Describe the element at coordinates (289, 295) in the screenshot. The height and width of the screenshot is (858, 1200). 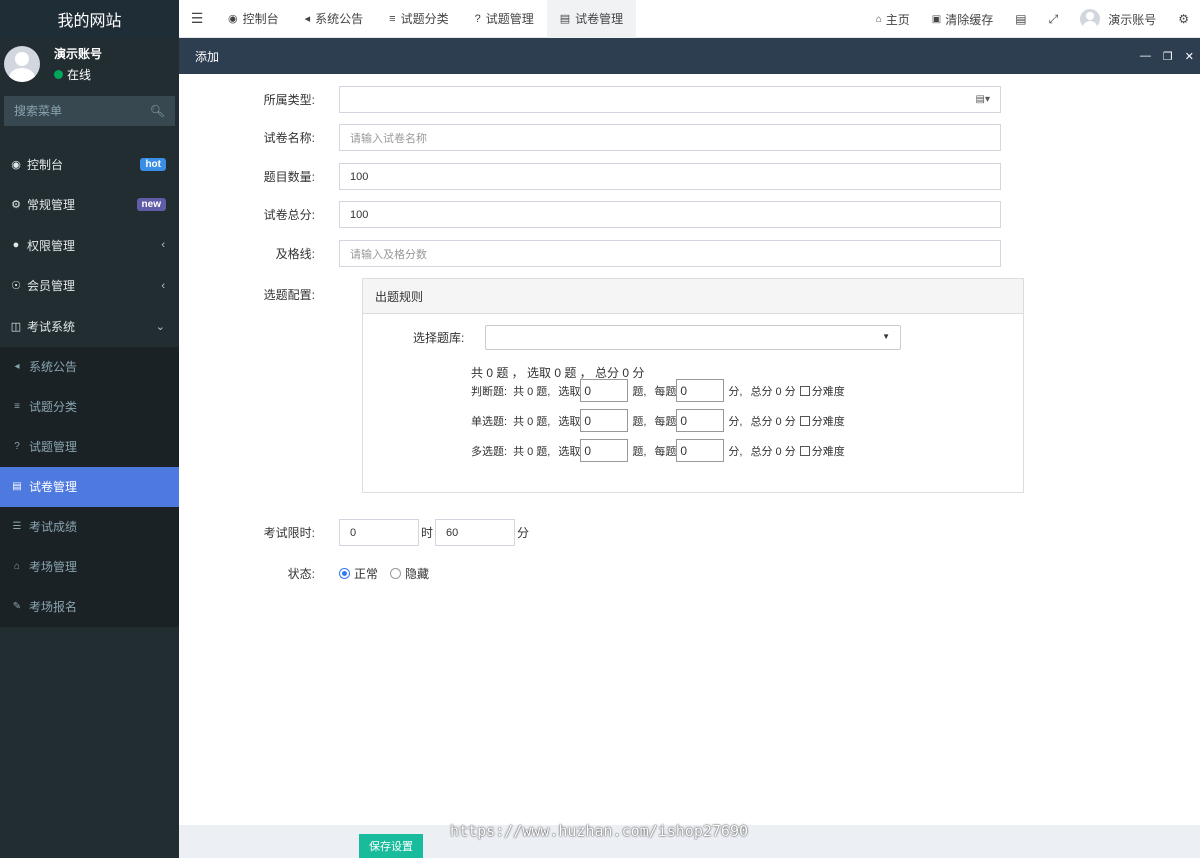
I see `config-label: 选题配置:` at that location.